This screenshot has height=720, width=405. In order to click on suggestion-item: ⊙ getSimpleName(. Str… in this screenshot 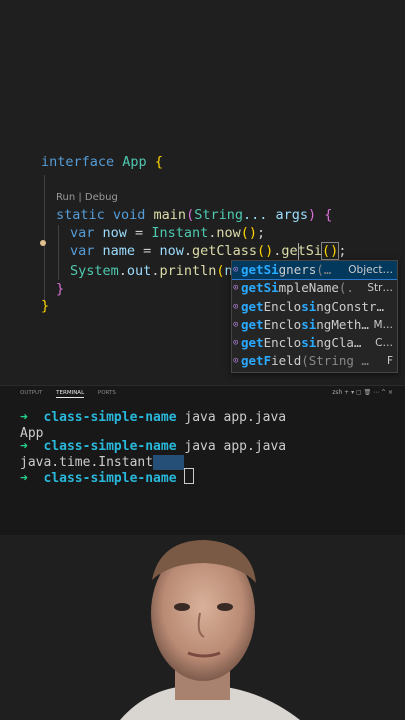, I will do `click(314, 288)`.